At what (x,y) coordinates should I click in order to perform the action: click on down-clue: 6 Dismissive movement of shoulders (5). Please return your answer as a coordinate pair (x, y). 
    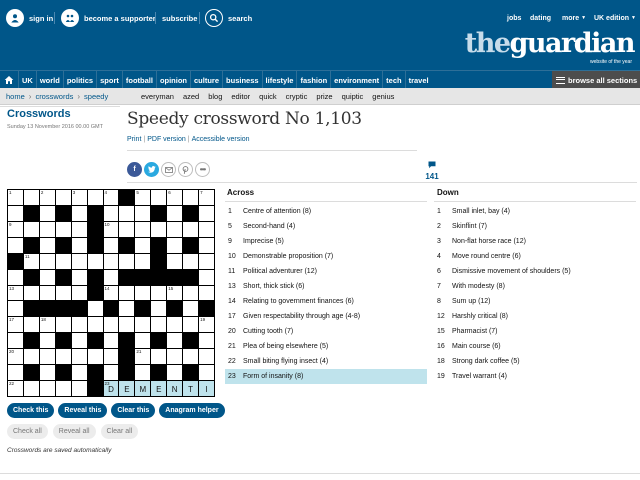
    Looking at the image, I should click on (535, 271).